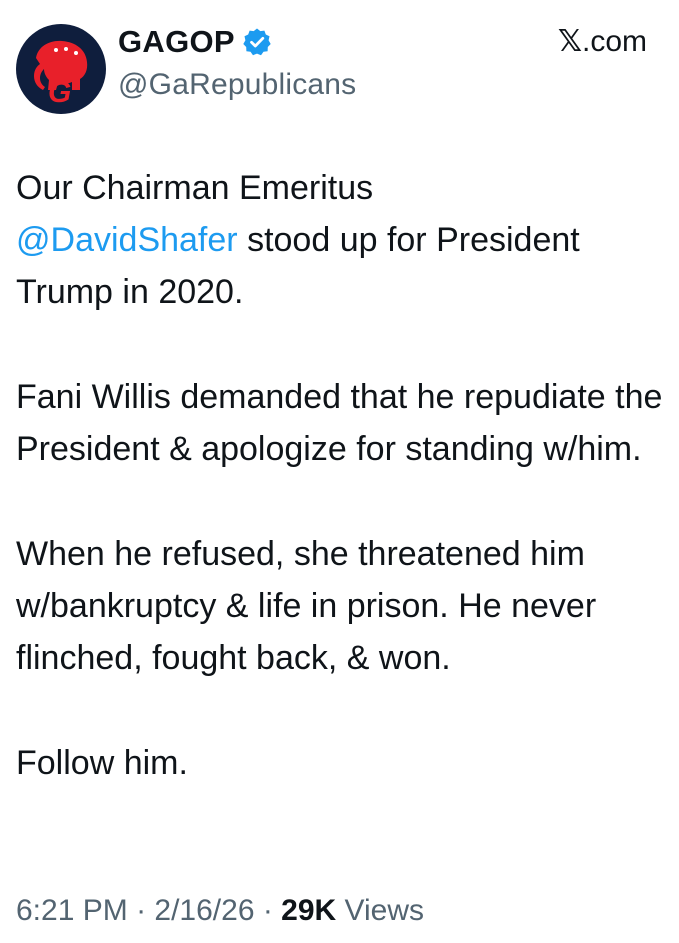  Describe the element at coordinates (380, 910) in the screenshot. I see `views-label: Views` at that location.